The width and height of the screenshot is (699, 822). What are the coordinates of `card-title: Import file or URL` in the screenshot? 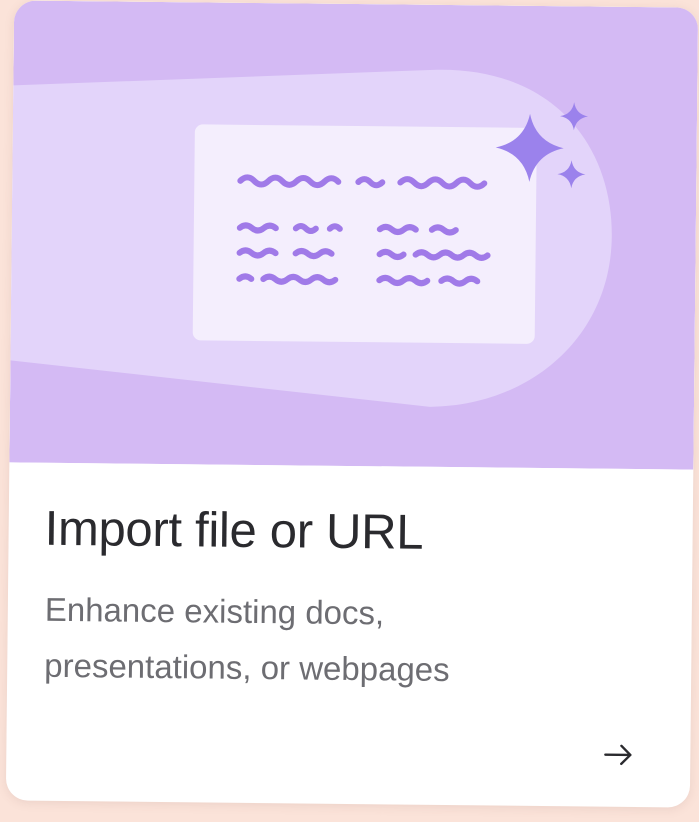 It's located at (234, 530).